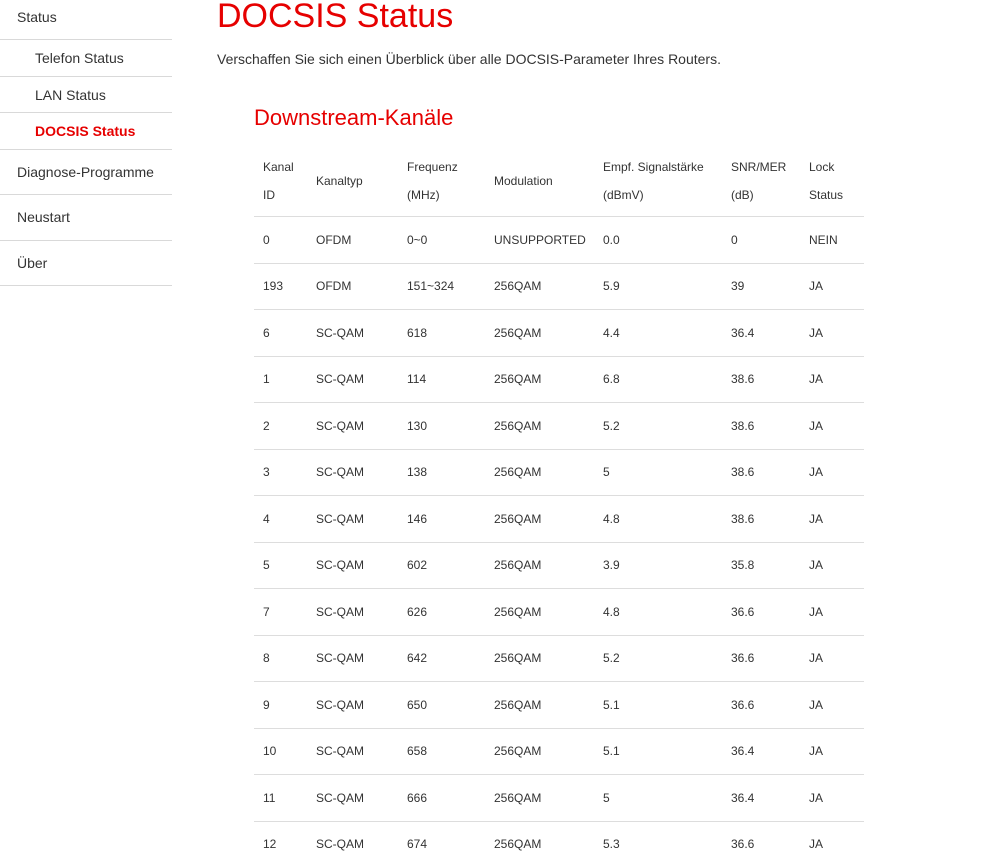 This screenshot has width=999, height=852. What do you see at coordinates (280, 286) in the screenshot?
I see `cell-kanal-id: 193` at bounding box center [280, 286].